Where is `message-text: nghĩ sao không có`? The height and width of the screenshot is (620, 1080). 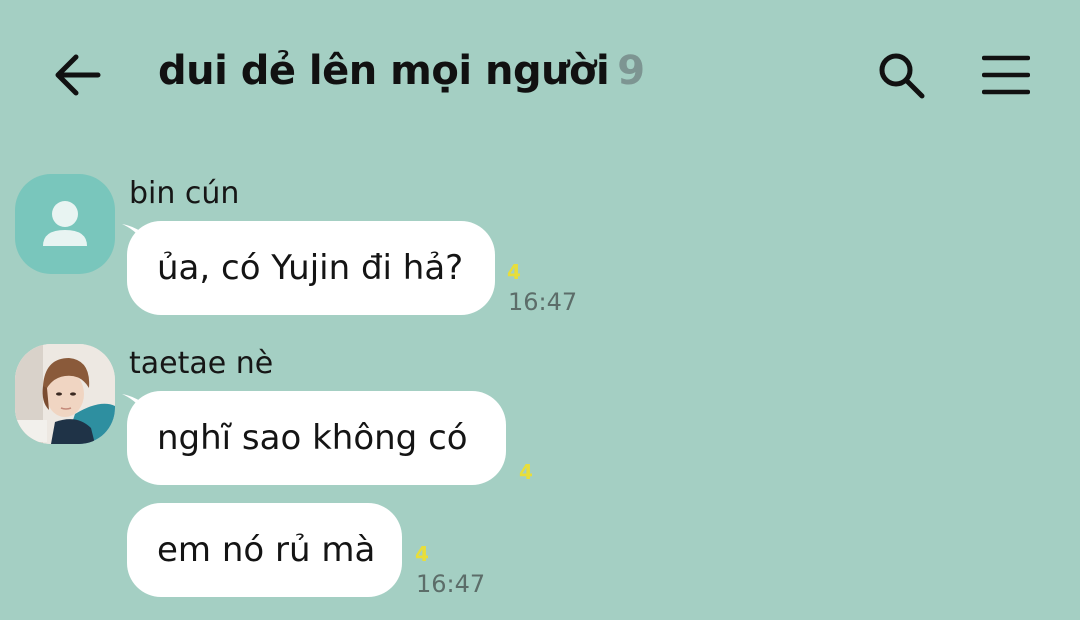
message-text: nghĩ sao không có is located at coordinates (312, 438).